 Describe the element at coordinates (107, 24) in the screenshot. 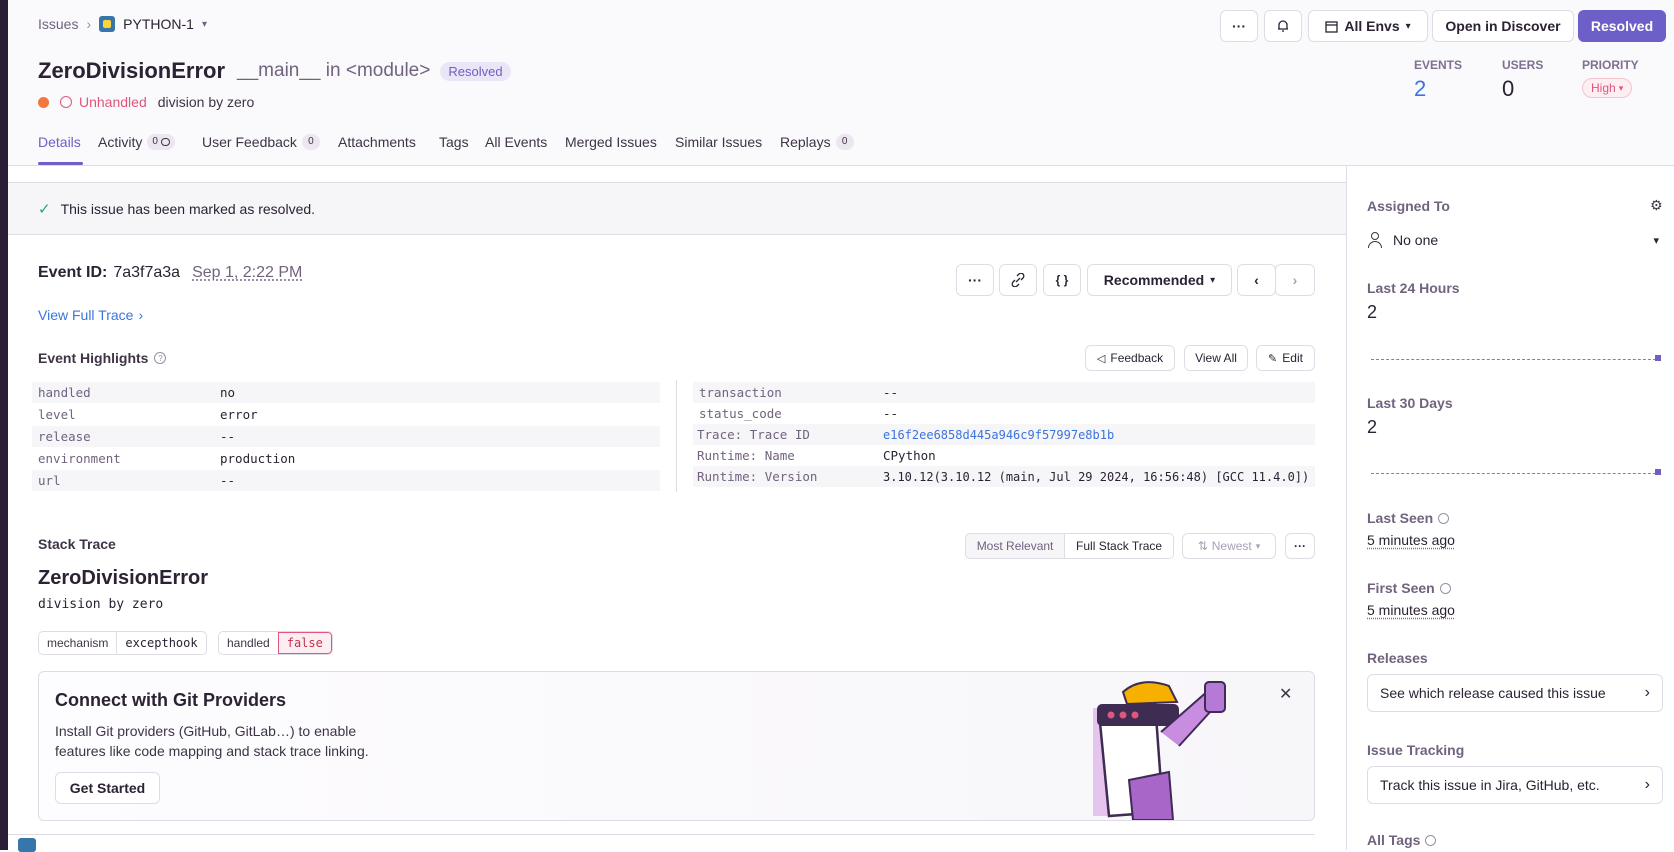

I see `python-icon` at that location.